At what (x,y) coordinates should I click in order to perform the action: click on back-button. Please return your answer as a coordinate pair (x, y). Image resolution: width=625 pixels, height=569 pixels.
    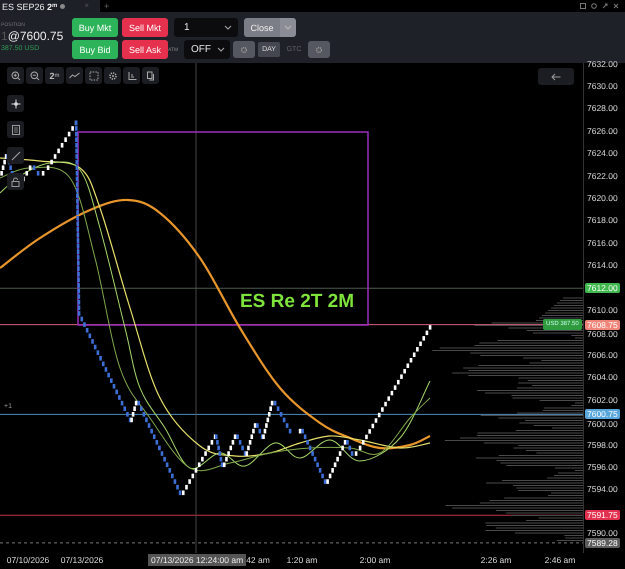
    Looking at the image, I should click on (556, 76).